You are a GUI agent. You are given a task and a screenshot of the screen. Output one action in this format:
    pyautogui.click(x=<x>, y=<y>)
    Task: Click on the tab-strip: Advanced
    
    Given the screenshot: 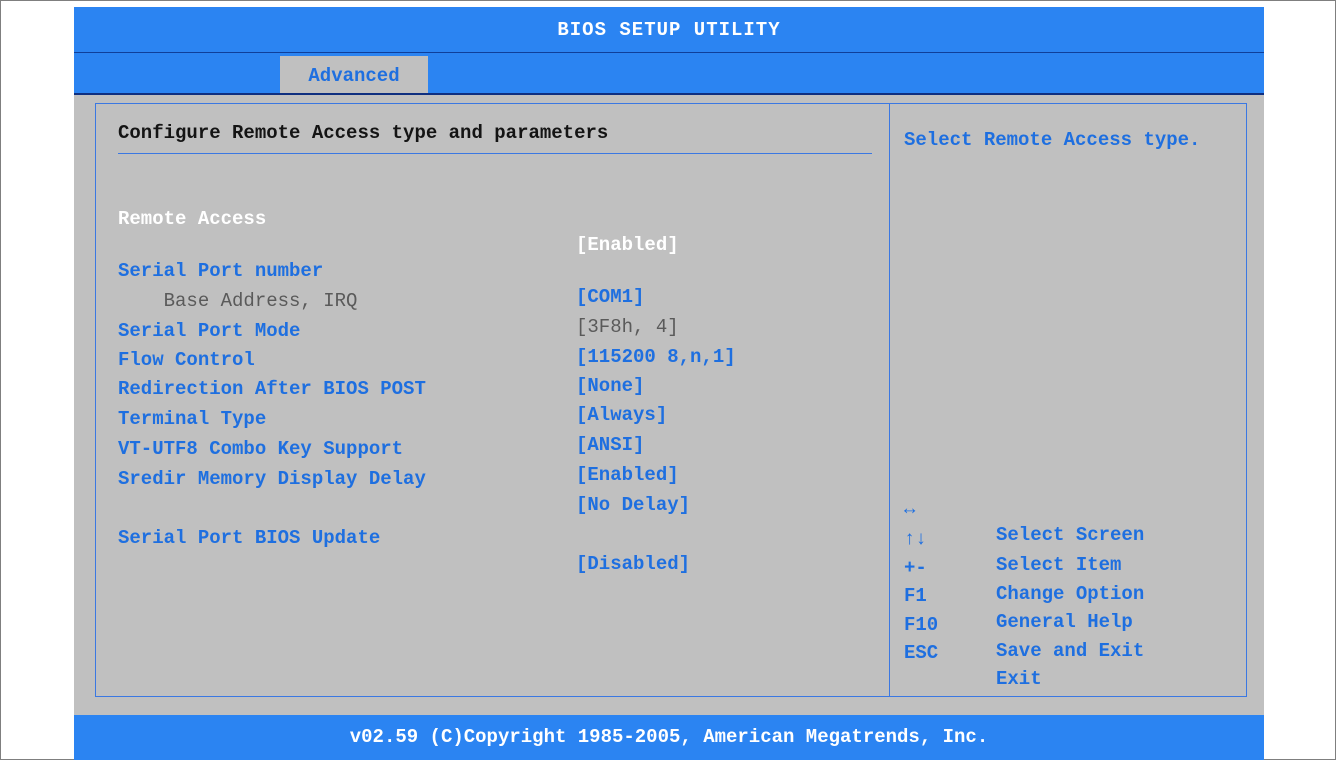 What is the action you would take?
    pyautogui.click(x=669, y=73)
    